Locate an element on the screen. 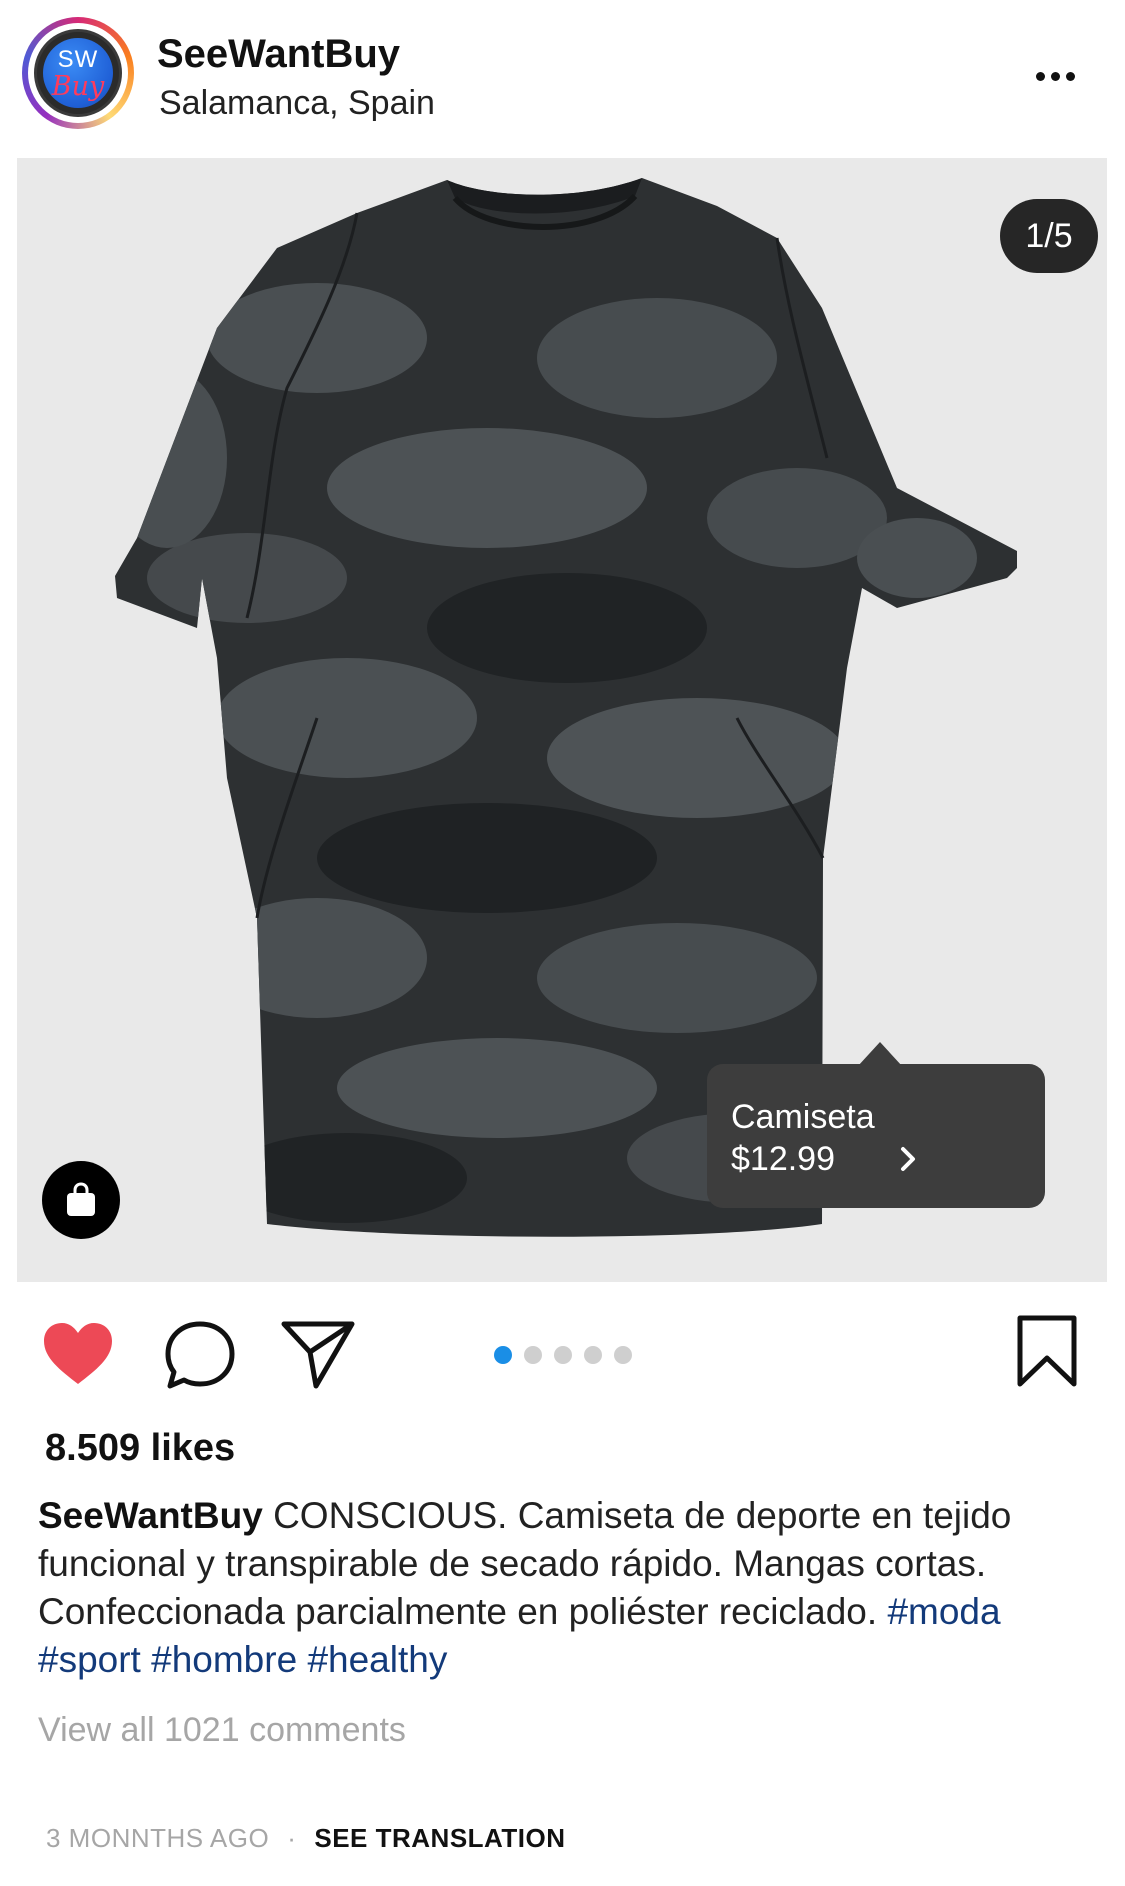  bookmark-icon is located at coordinates (1047, 1352).